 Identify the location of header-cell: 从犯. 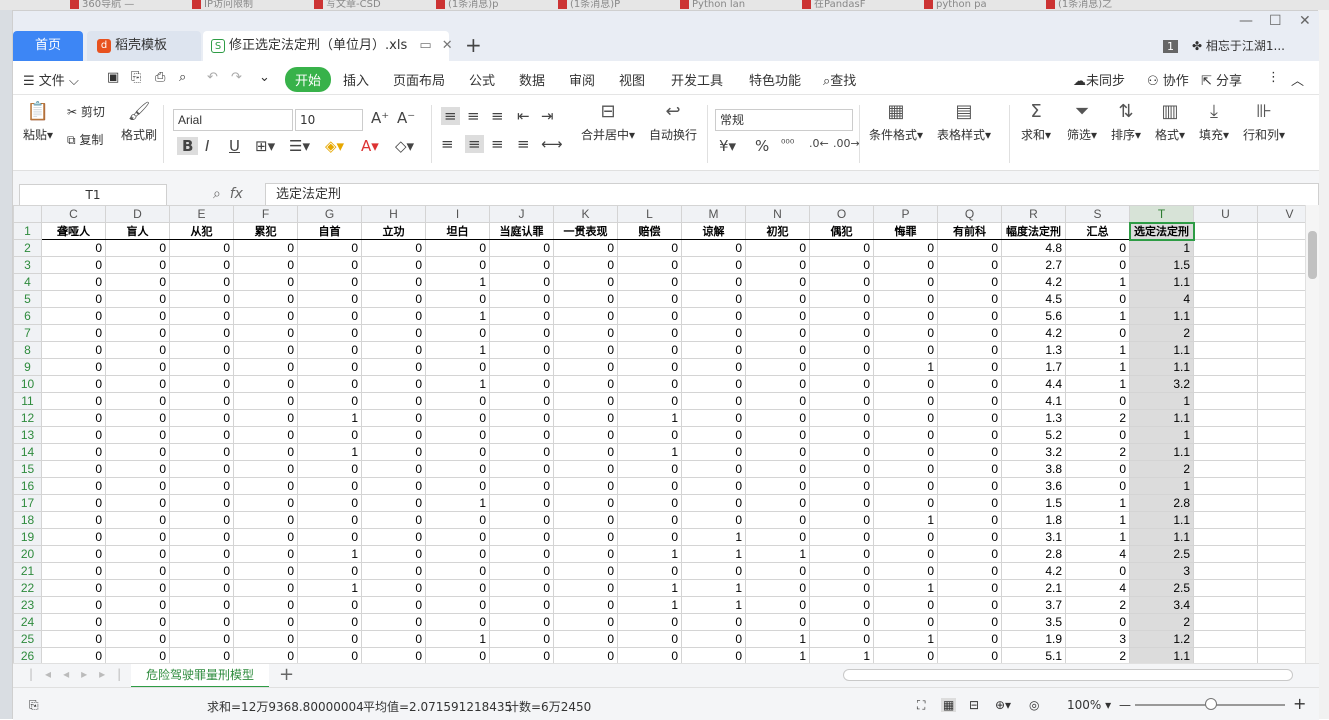
(201, 231).